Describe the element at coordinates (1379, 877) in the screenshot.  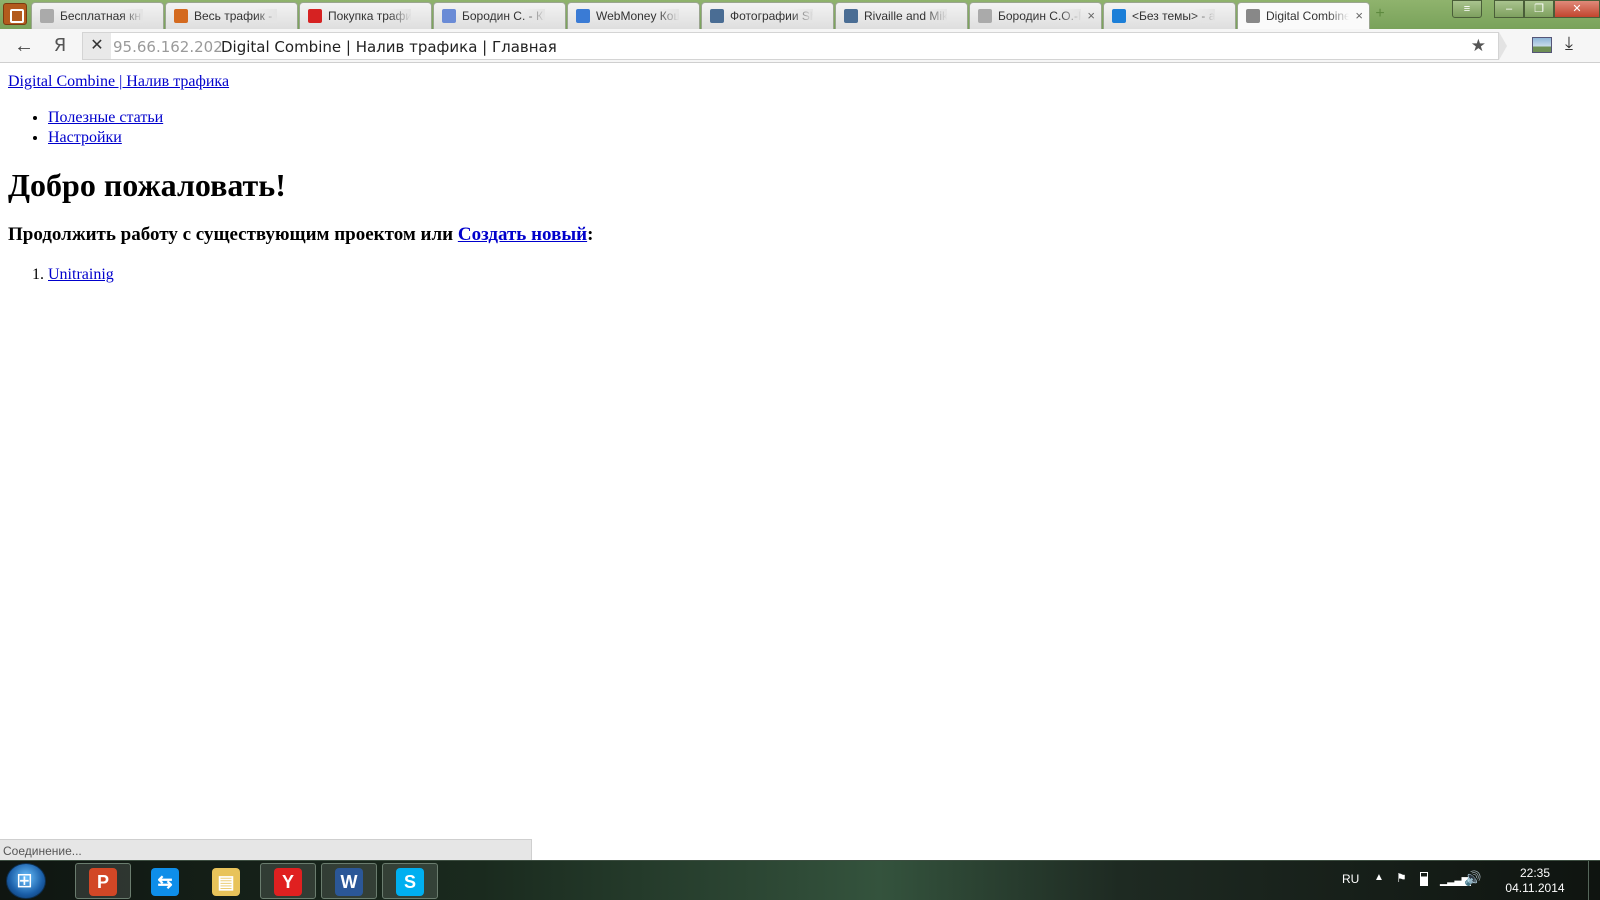
I see `show-hidden-icons-icon: ▲` at that location.